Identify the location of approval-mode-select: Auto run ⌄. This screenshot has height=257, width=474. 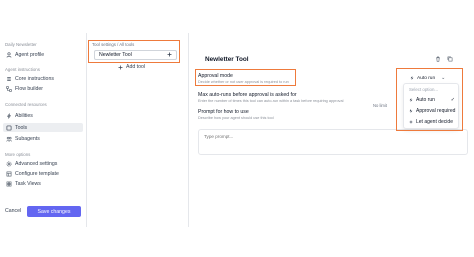
(429, 78).